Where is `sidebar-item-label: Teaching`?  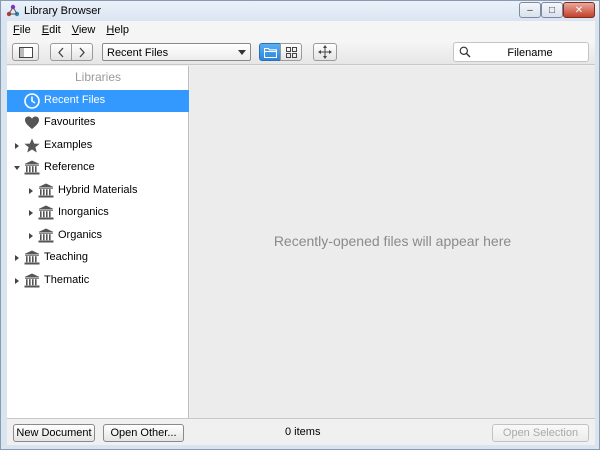
sidebar-item-label: Teaching is located at coordinates (66, 257).